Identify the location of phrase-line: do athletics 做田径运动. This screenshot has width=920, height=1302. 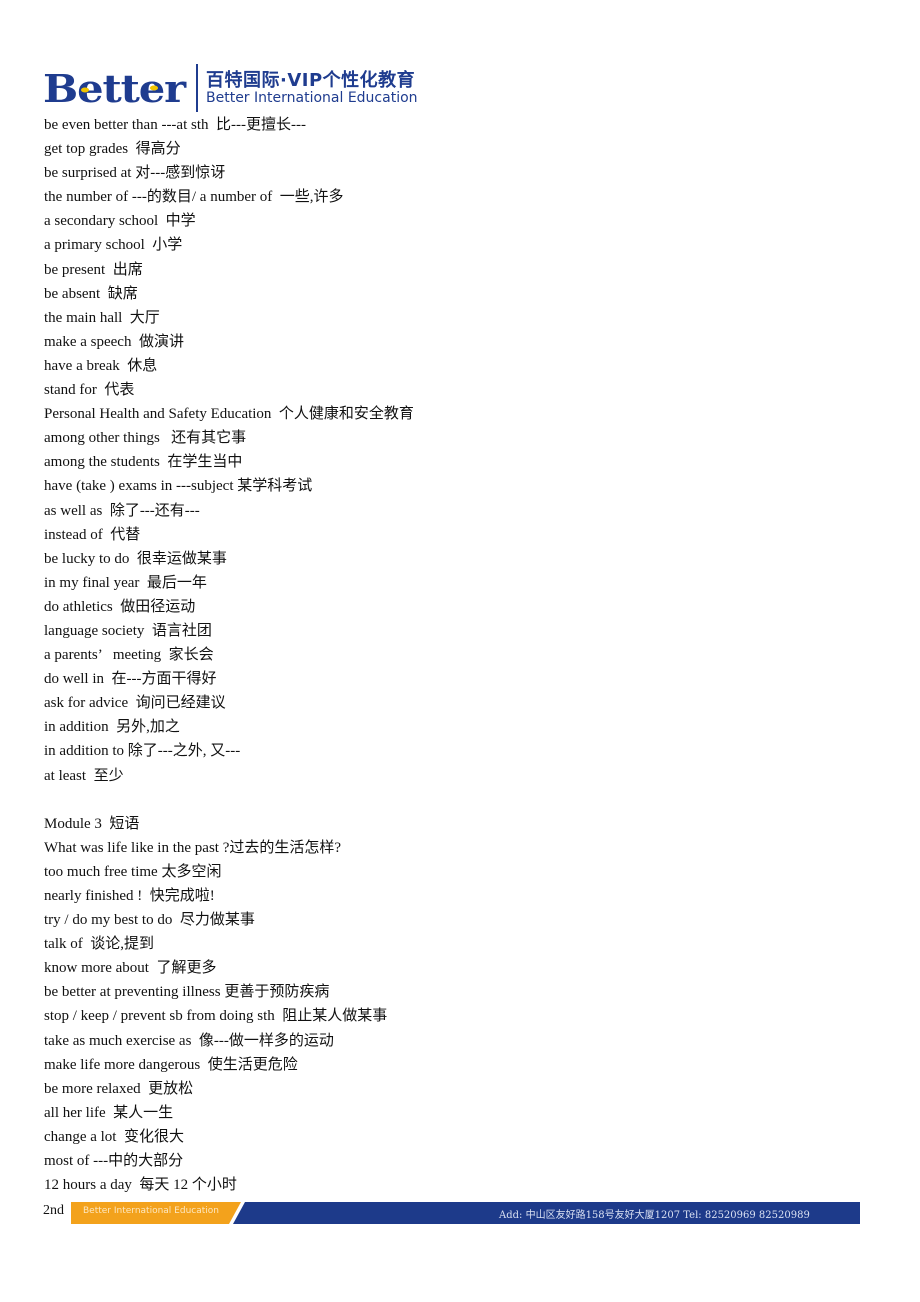
(120, 606).